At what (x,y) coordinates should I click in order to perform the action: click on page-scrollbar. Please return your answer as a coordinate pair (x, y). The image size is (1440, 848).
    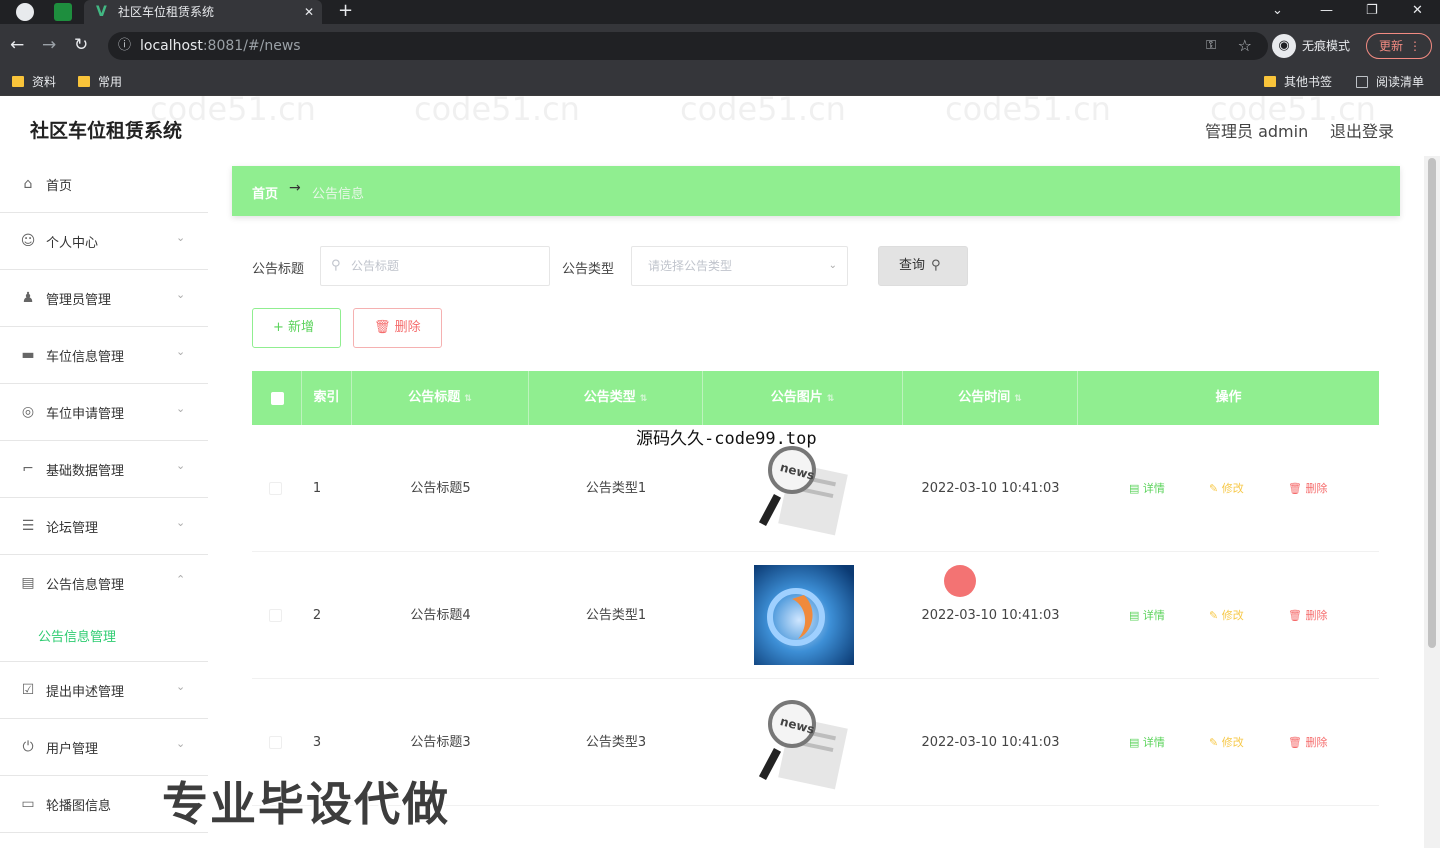
    Looking at the image, I should click on (1432, 502).